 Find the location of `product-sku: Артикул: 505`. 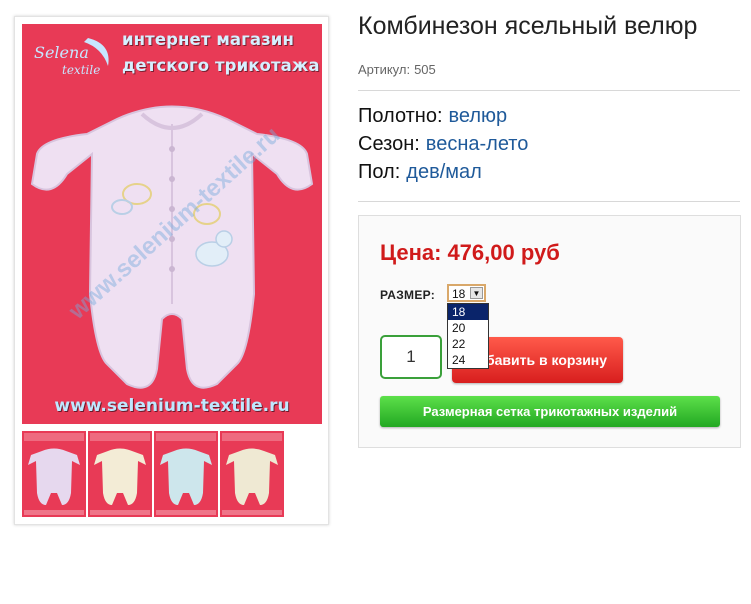

product-sku: Артикул: 505 is located at coordinates (397, 69).